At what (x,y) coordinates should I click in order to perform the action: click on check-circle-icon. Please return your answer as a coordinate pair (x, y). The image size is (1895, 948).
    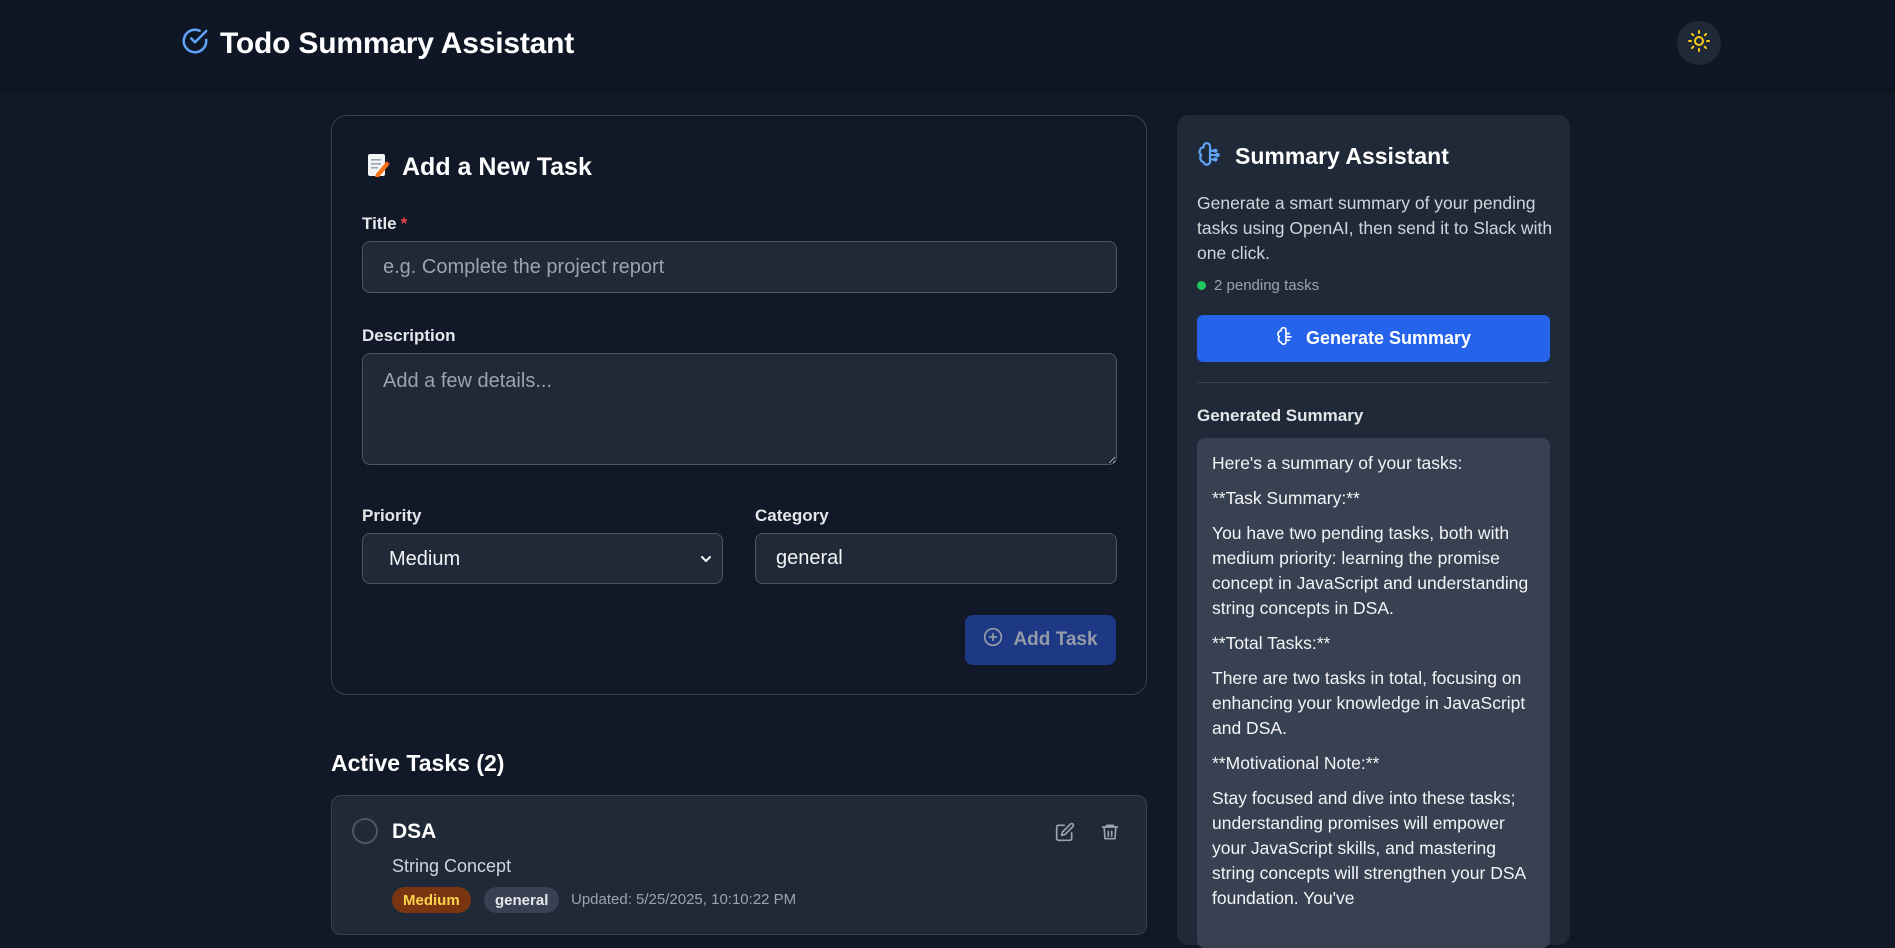
    Looking at the image, I should click on (195, 43).